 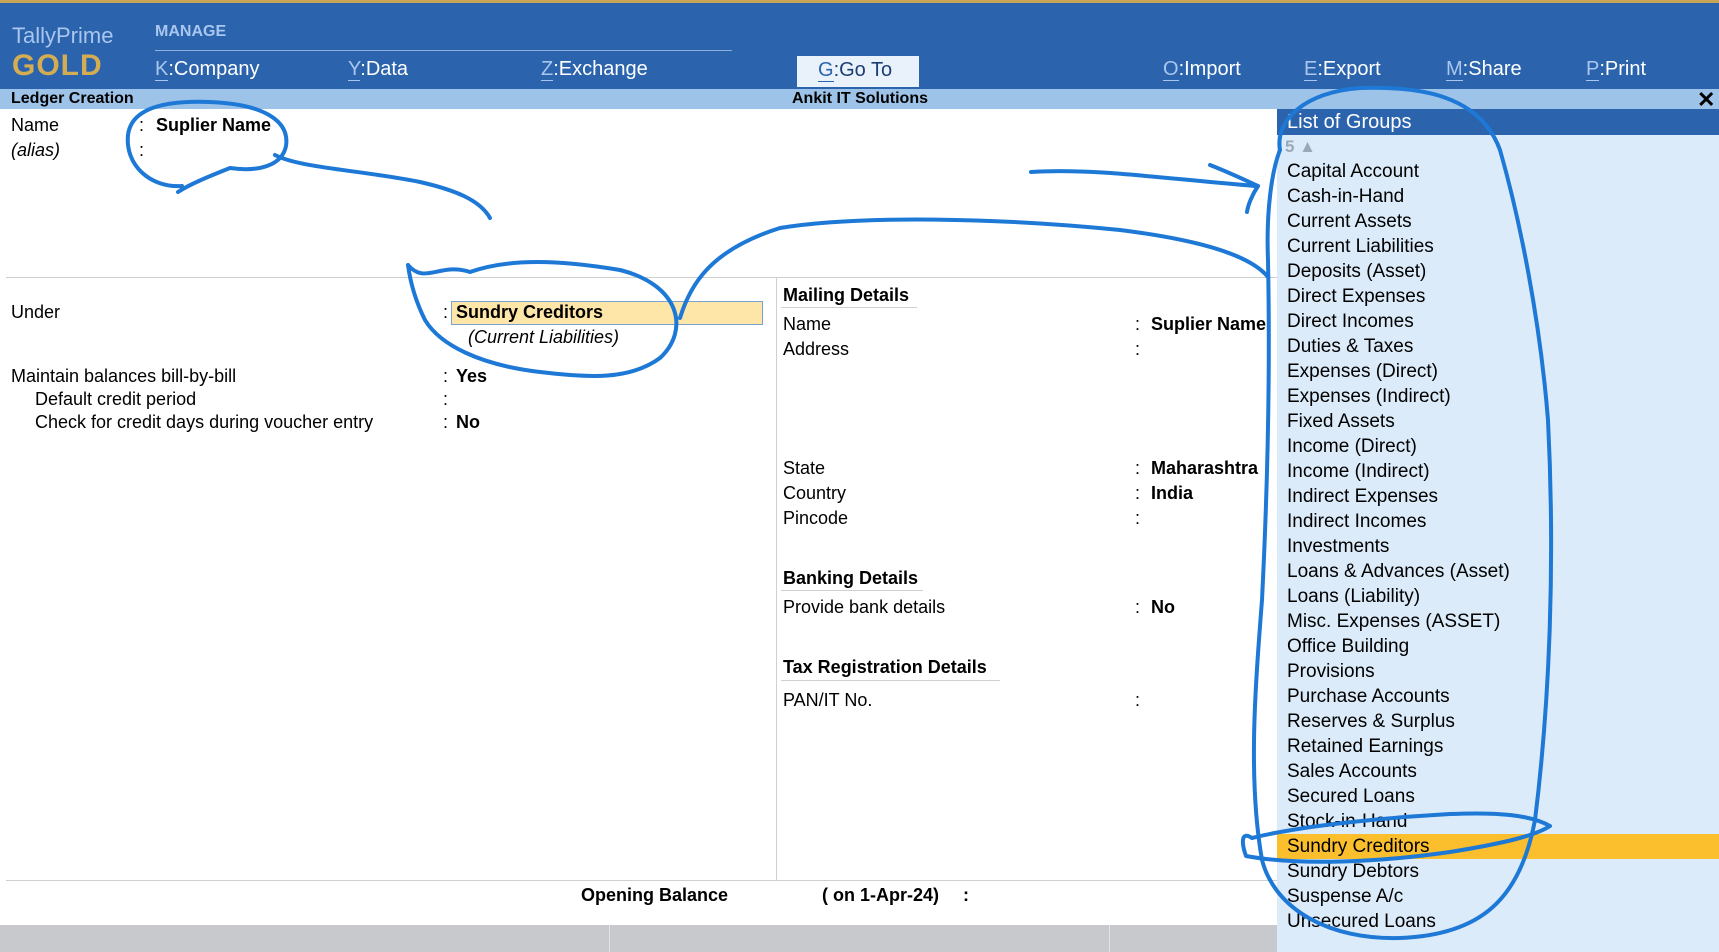 What do you see at coordinates (1498, 646) in the screenshot?
I see `group-list-item: Office Building` at bounding box center [1498, 646].